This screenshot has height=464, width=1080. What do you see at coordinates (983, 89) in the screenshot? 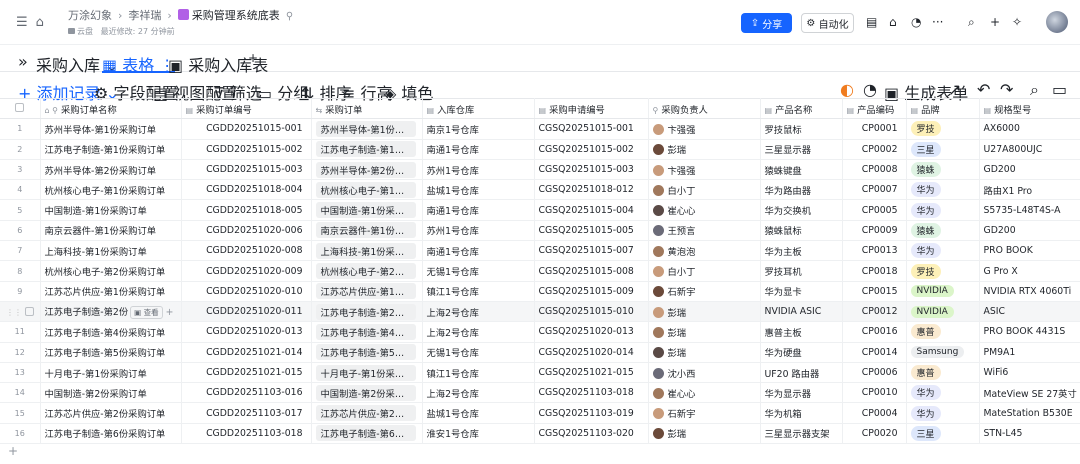
I see `undo-icon: ↶` at bounding box center [983, 89].